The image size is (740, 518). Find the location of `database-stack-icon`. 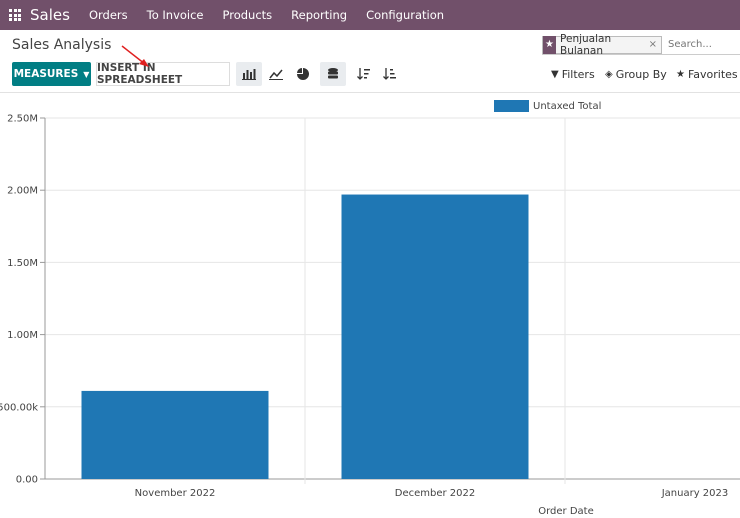

database-stack-icon is located at coordinates (333, 73).